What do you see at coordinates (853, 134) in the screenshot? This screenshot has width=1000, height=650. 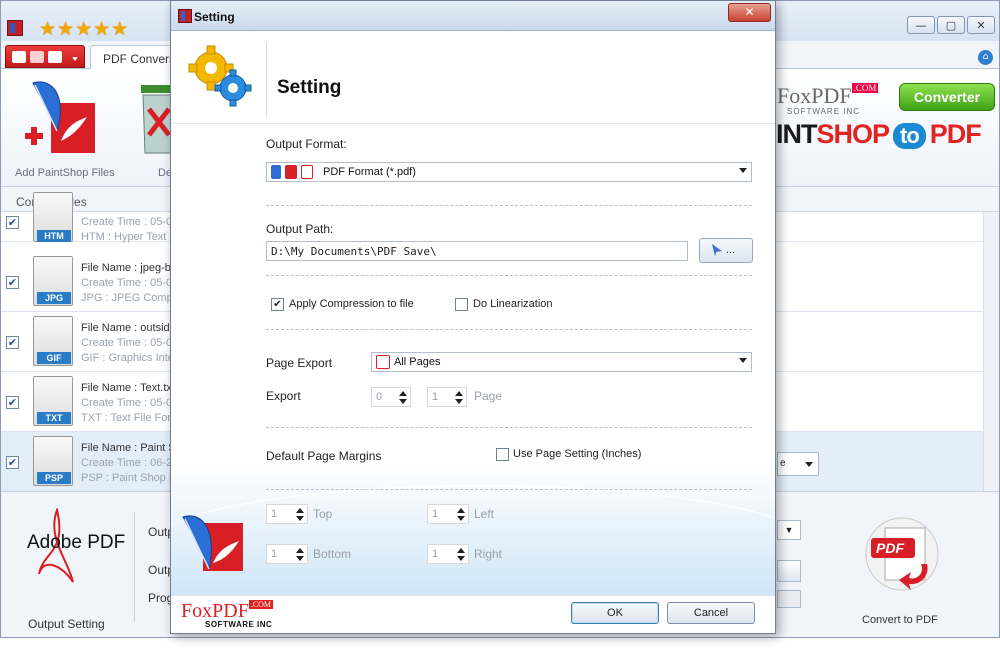 I see `banner-shop: SHOP` at bounding box center [853, 134].